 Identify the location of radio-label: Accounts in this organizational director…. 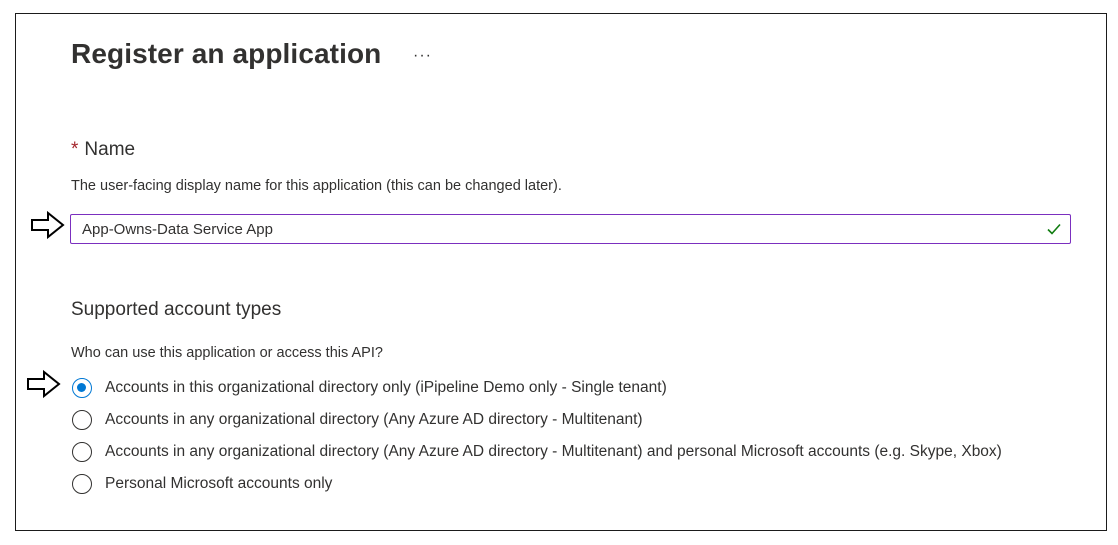
(386, 387).